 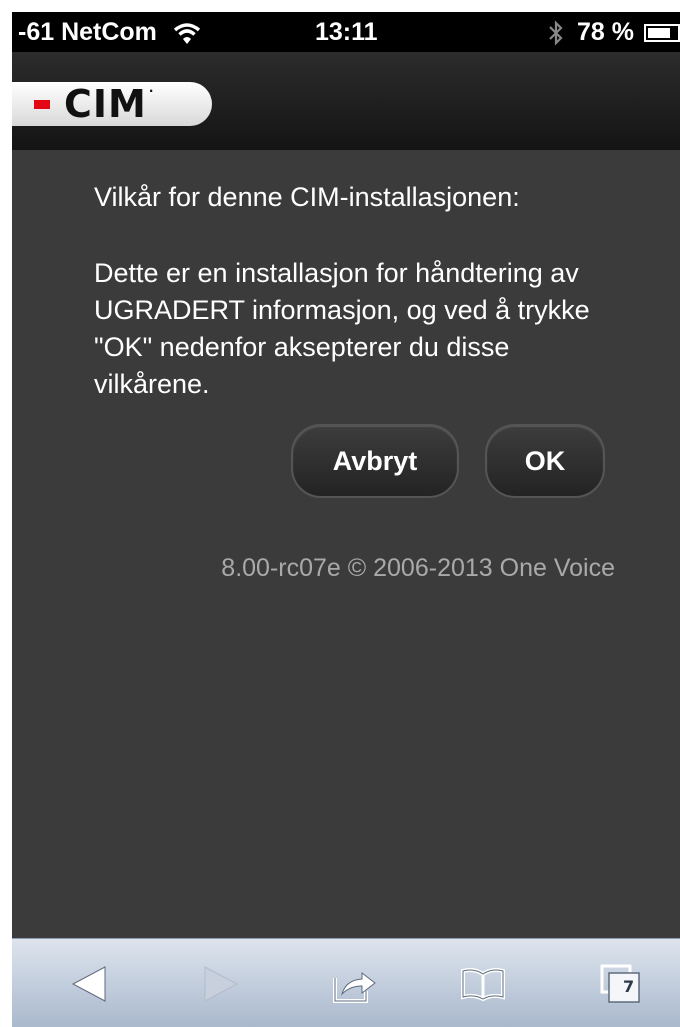 I want to click on battery-icon, so click(x=662, y=32).